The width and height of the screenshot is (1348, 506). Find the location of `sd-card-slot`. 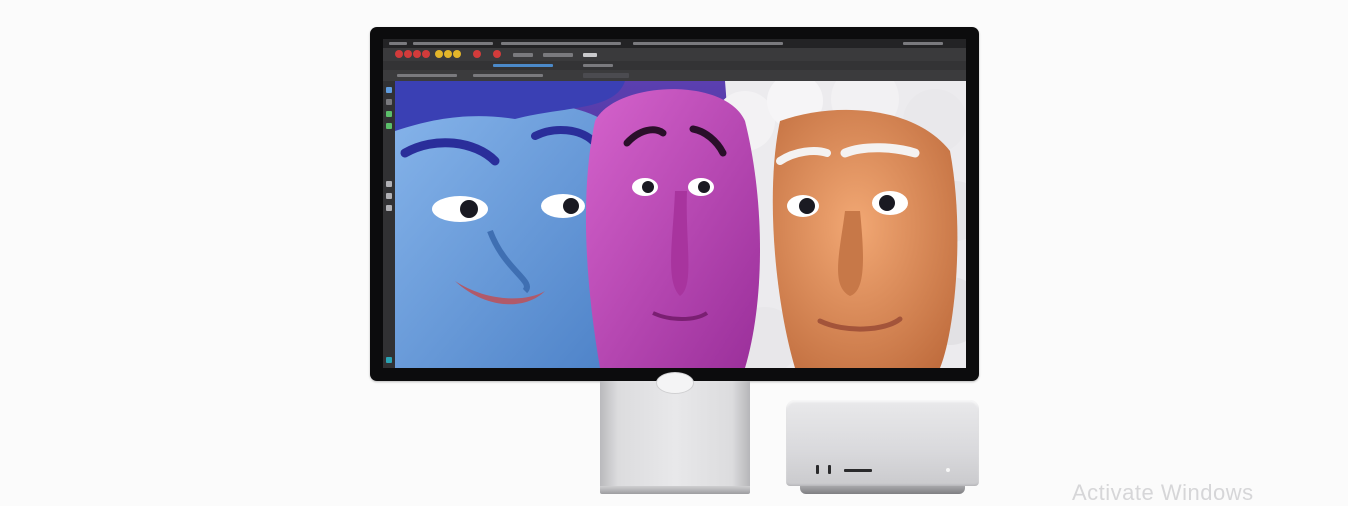

sd-card-slot is located at coordinates (858, 470).